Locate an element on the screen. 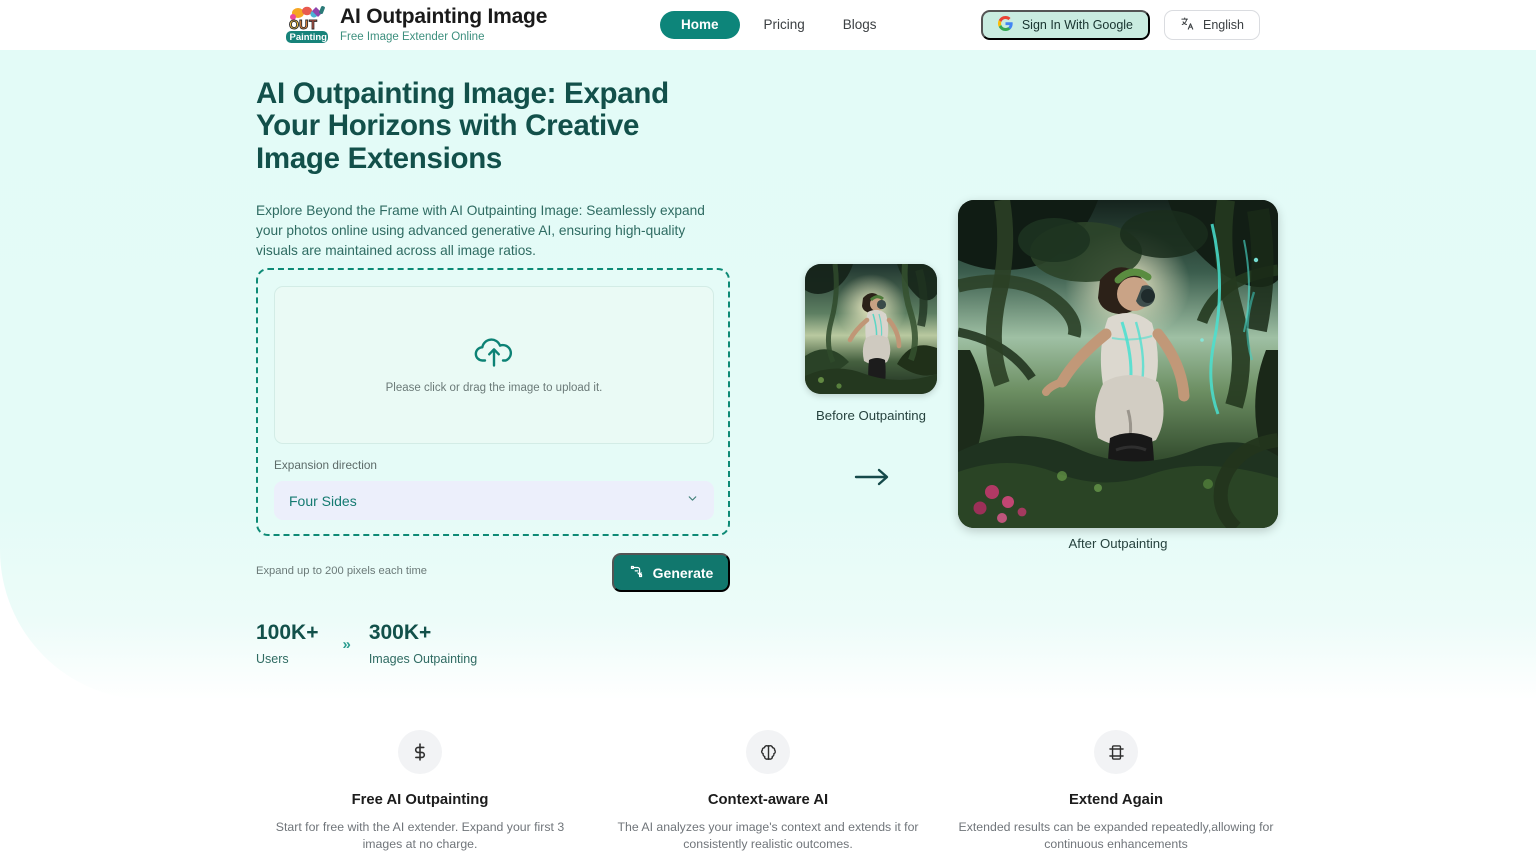 The width and height of the screenshot is (1536, 864). brand-subtitle: Free Image Extender Online is located at coordinates (412, 37).